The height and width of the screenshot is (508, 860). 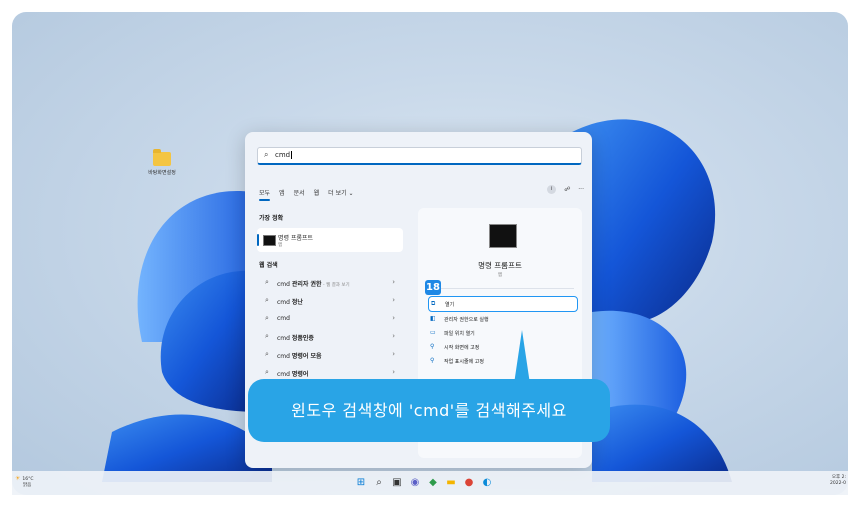 What do you see at coordinates (487, 483) in the screenshot?
I see `edge-icon: ◐` at bounding box center [487, 483].